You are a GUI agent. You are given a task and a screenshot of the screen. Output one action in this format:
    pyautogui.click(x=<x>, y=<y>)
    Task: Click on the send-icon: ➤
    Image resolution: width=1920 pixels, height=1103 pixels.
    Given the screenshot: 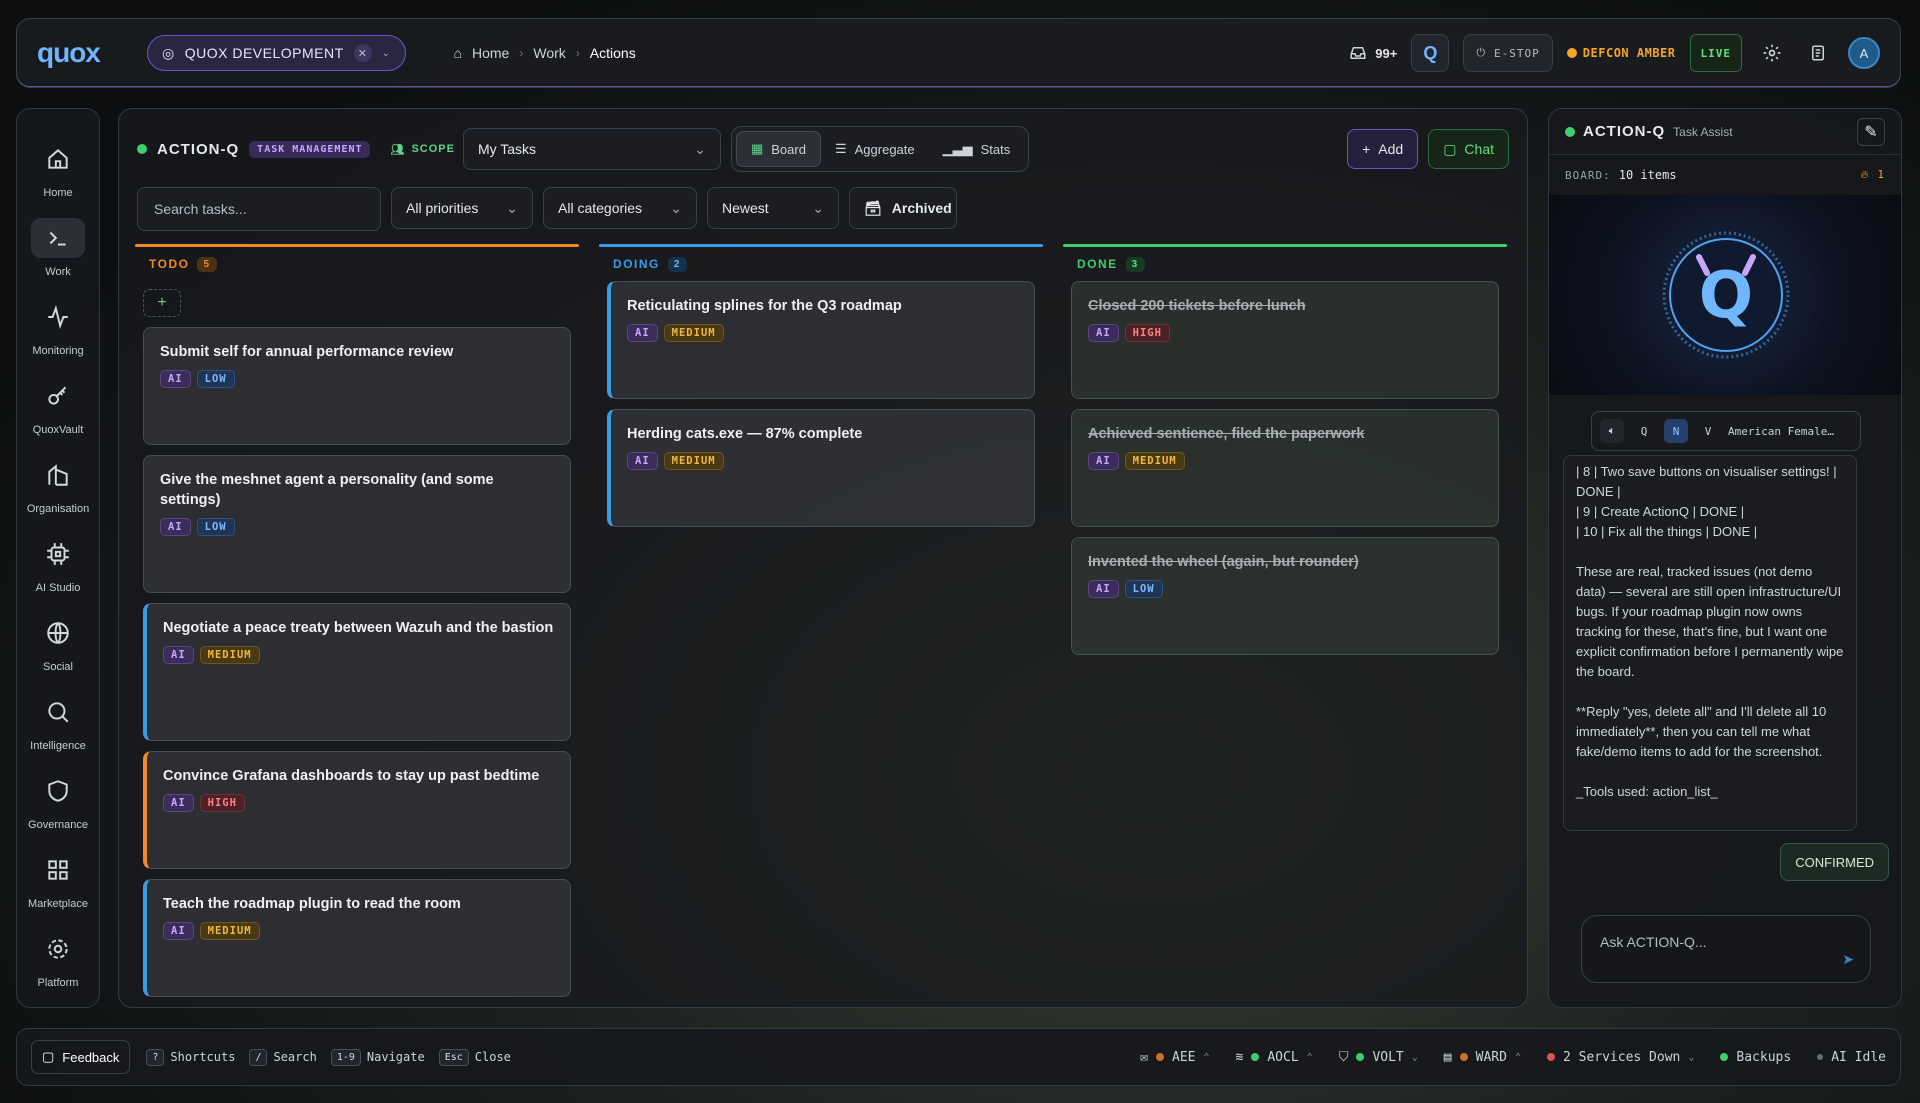 What is the action you would take?
    pyautogui.click(x=1848, y=959)
    